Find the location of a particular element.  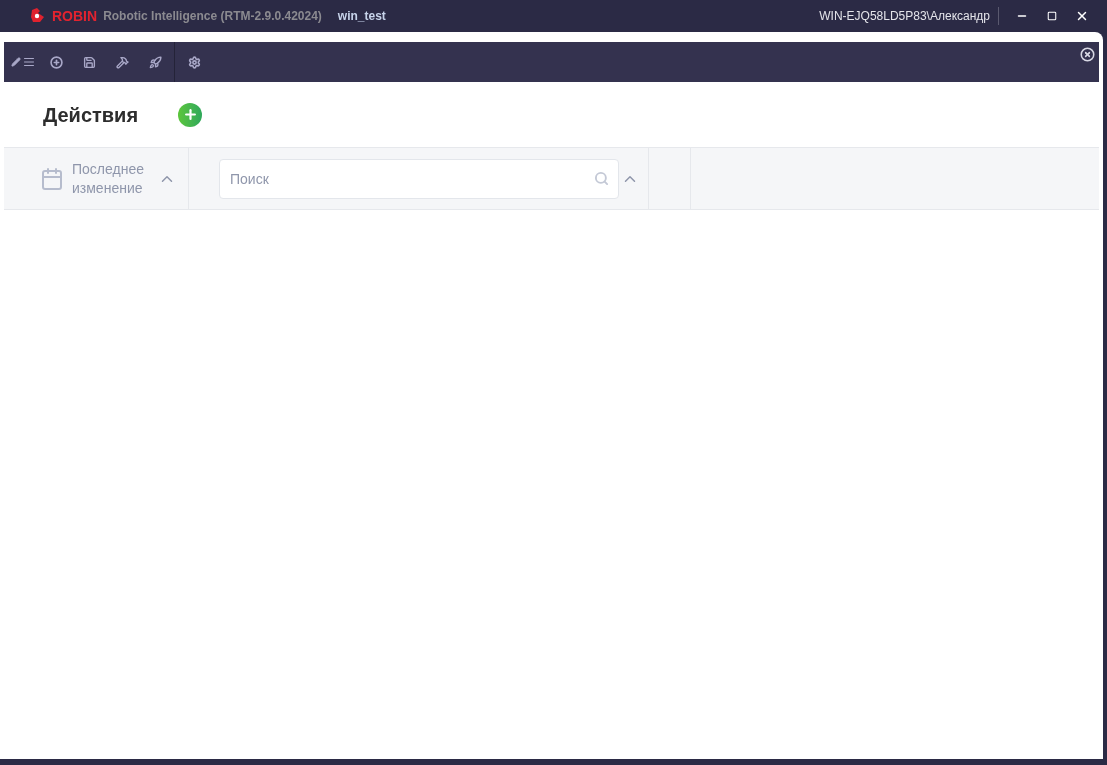

app-name: Robotic Intelligence (RTM-2.9.0.42024) is located at coordinates (212, 16).